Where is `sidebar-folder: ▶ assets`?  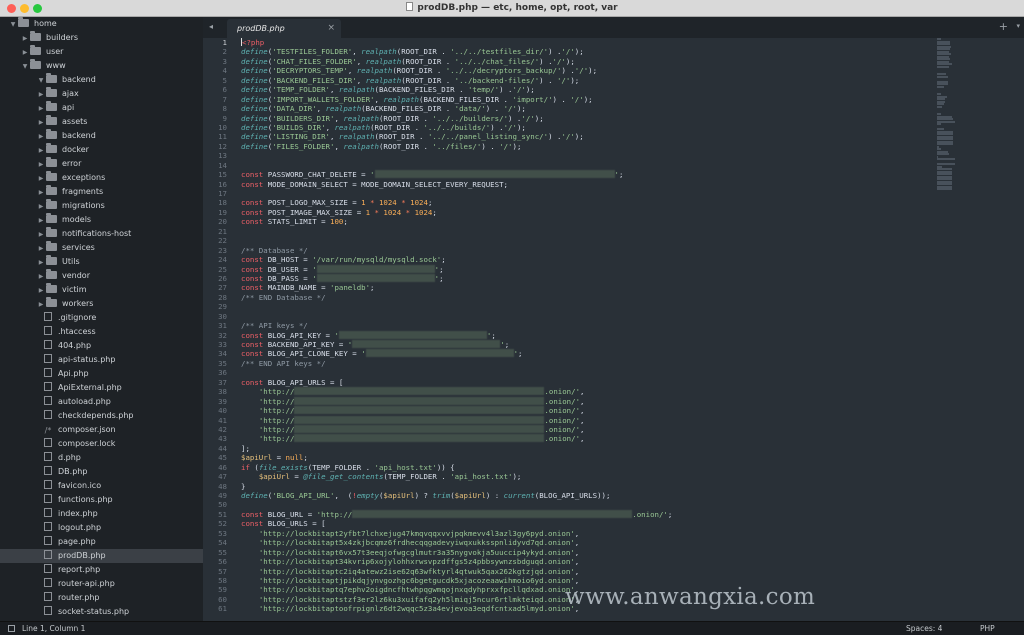
sidebar-folder: ▶ assets is located at coordinates (101, 122).